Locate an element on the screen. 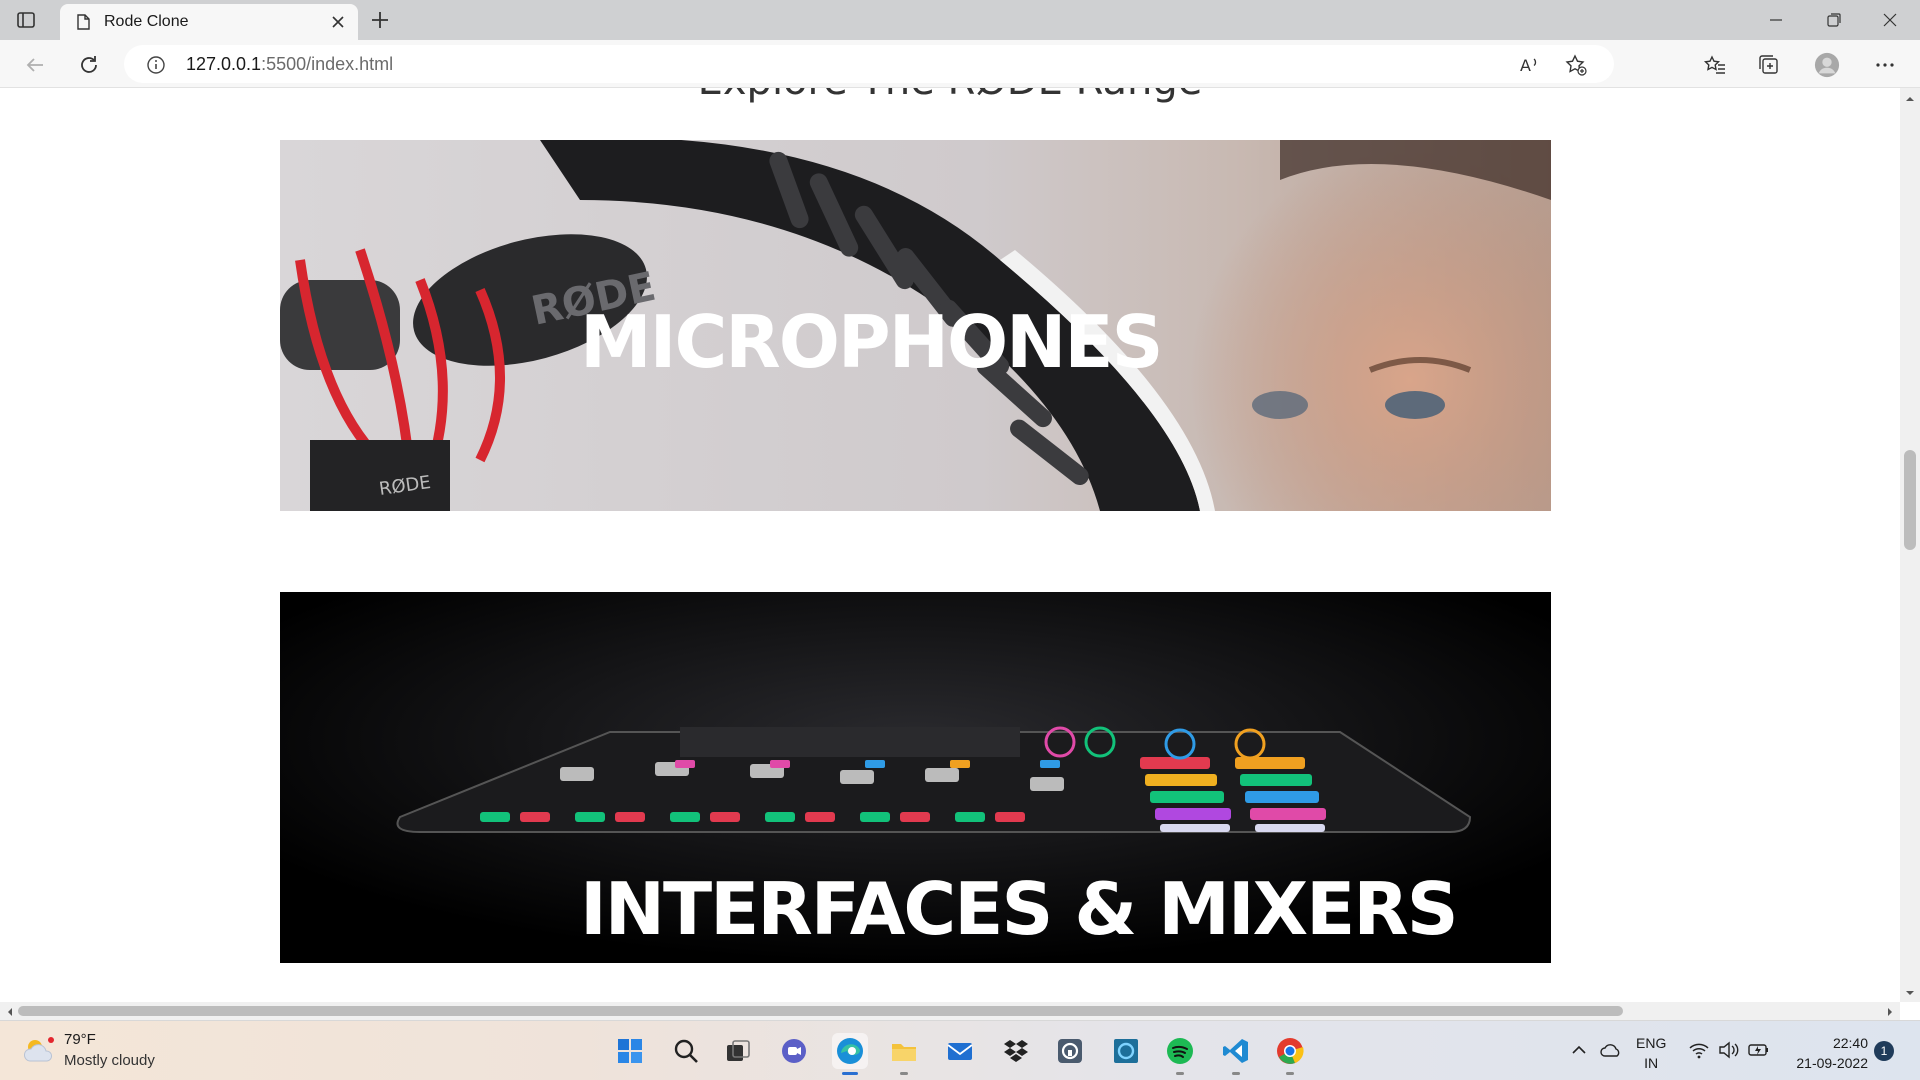 This screenshot has width=1920, height=1080. teams-chat-icon is located at coordinates (794, 1051).